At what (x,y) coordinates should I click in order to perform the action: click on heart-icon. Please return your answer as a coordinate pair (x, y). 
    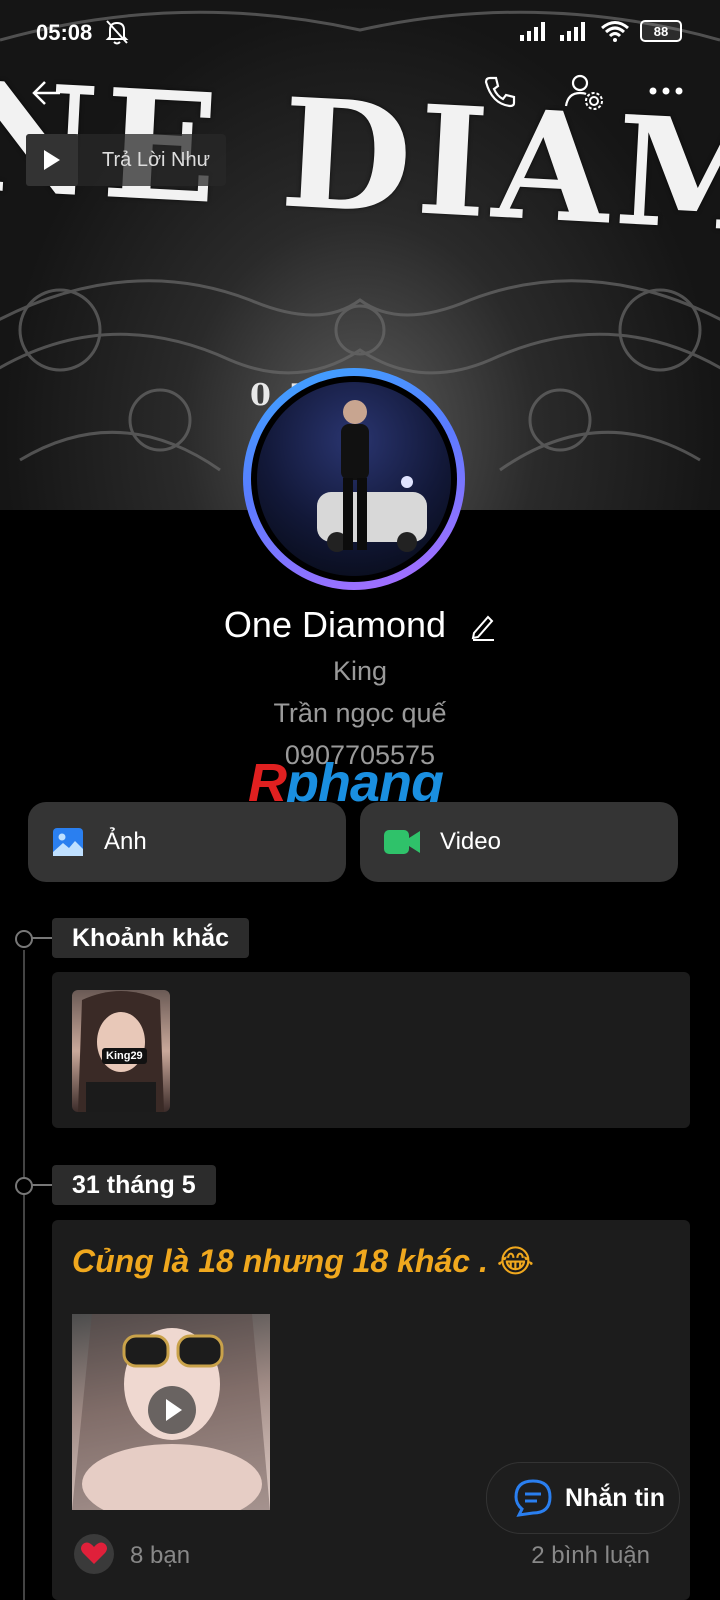
    Looking at the image, I should click on (94, 1553).